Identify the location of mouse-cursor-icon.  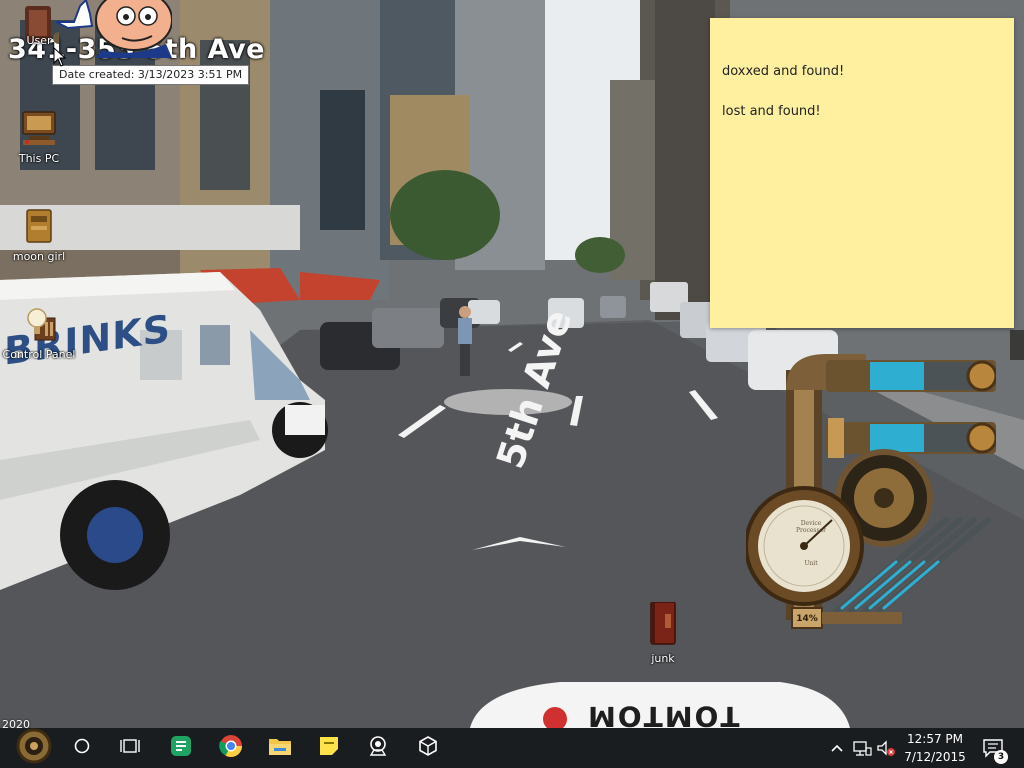
(60, 56).